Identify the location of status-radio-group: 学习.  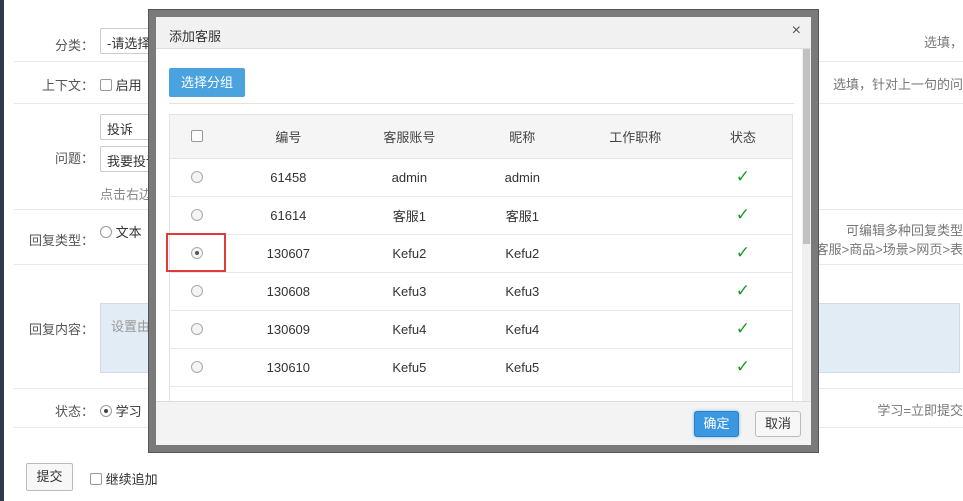
(121, 410).